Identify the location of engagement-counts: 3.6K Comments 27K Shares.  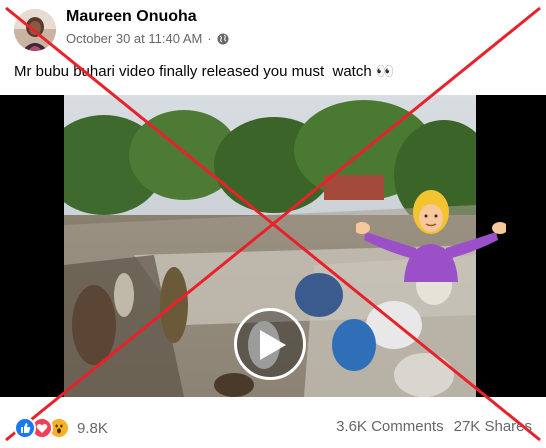
(434, 426).